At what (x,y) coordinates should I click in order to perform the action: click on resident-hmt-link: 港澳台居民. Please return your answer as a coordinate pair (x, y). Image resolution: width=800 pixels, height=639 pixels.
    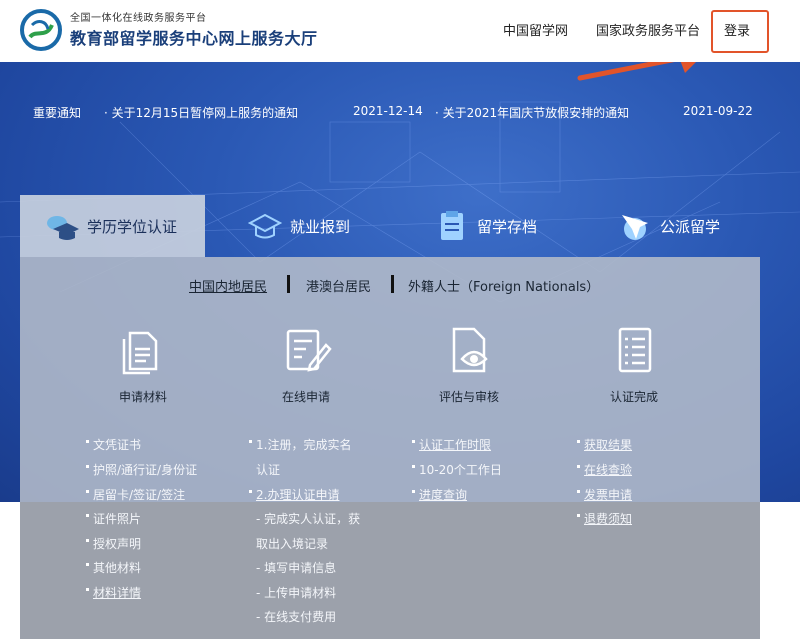
    Looking at the image, I should click on (338, 285).